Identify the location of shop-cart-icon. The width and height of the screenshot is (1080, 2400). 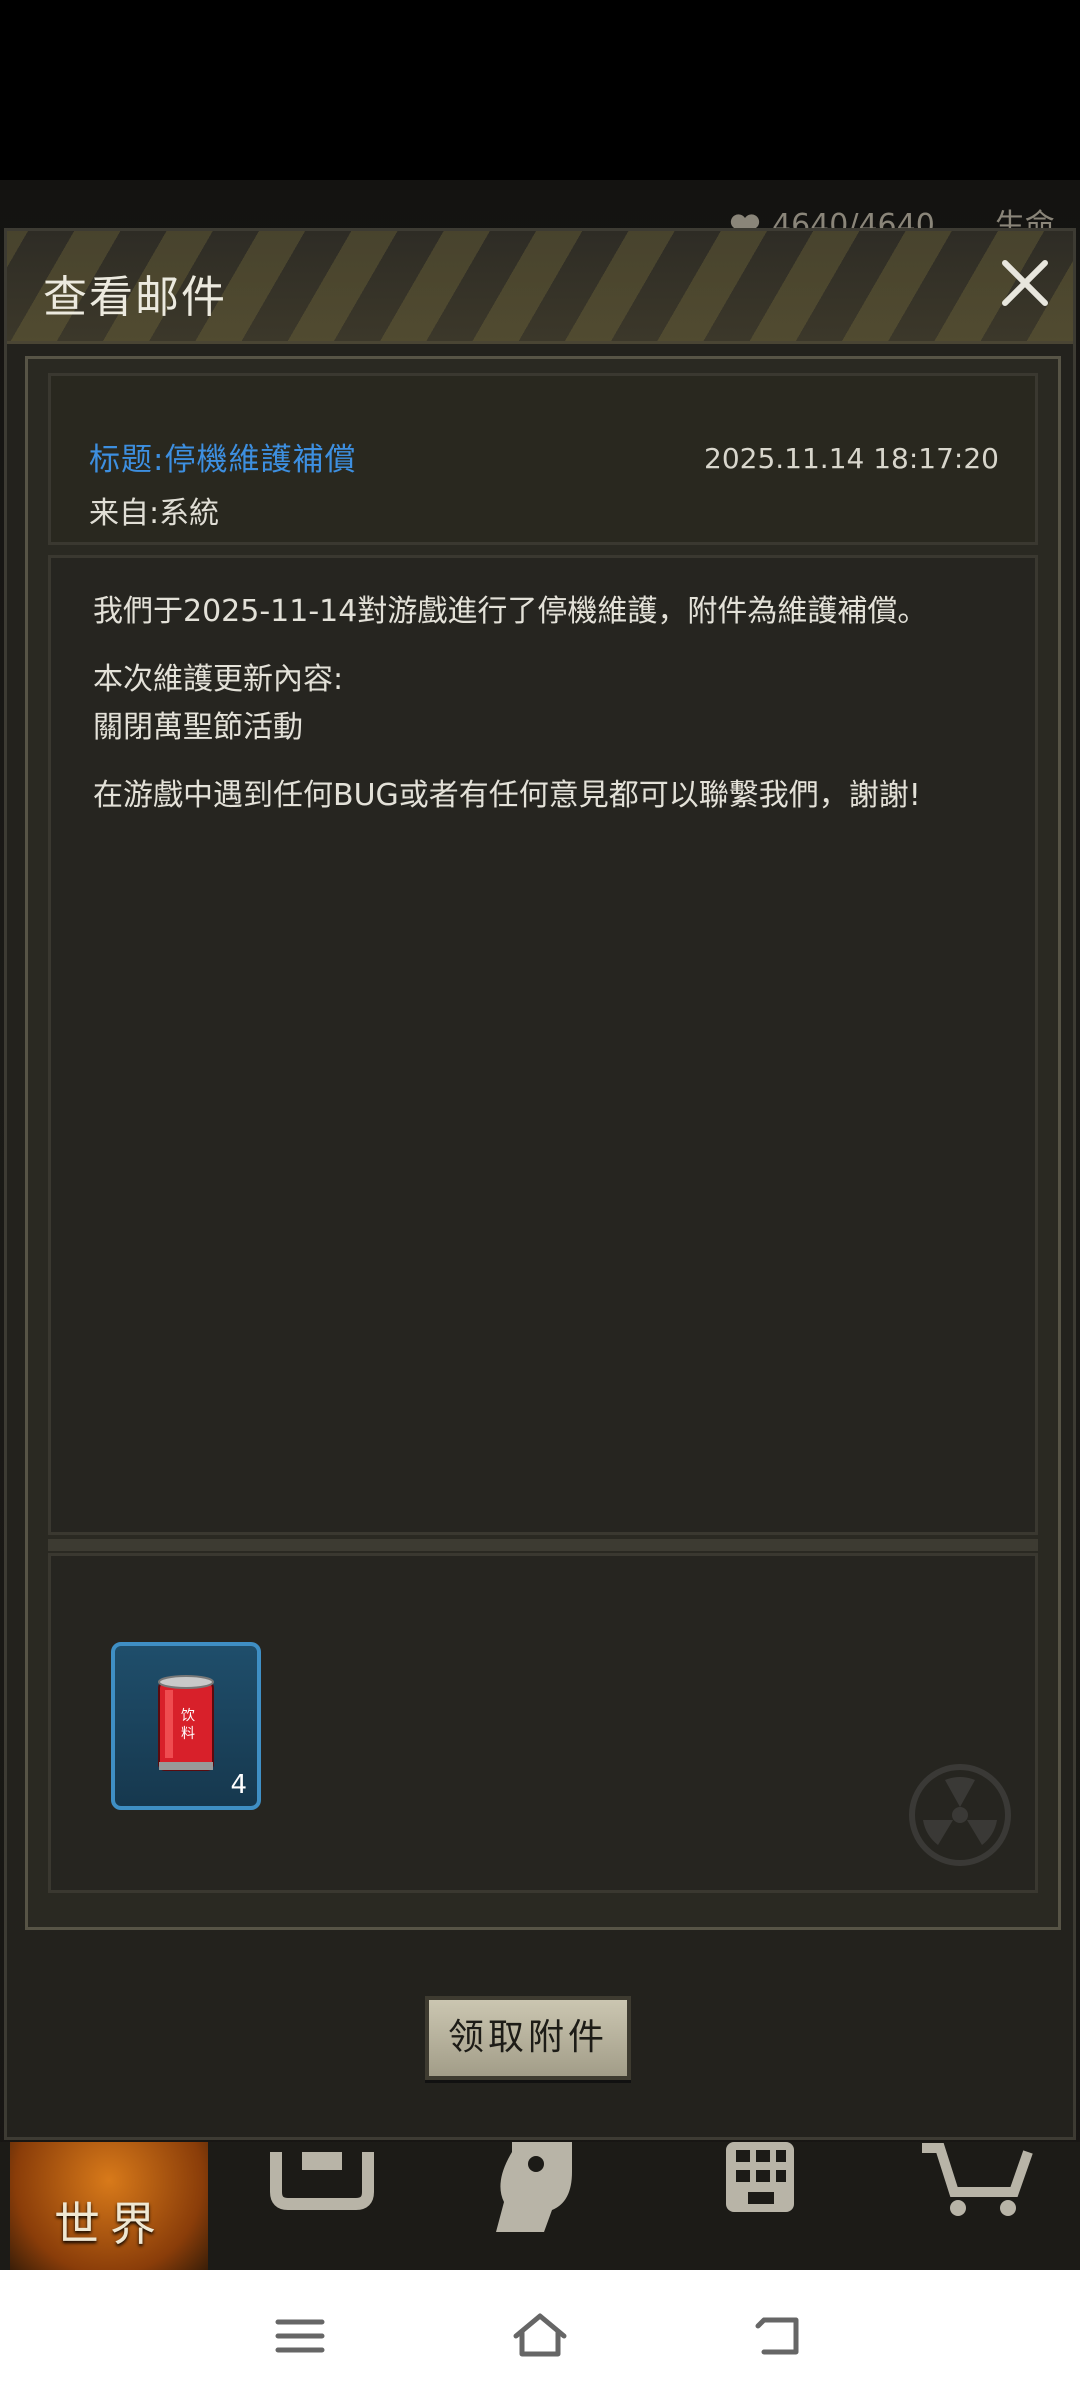
(977, 2179).